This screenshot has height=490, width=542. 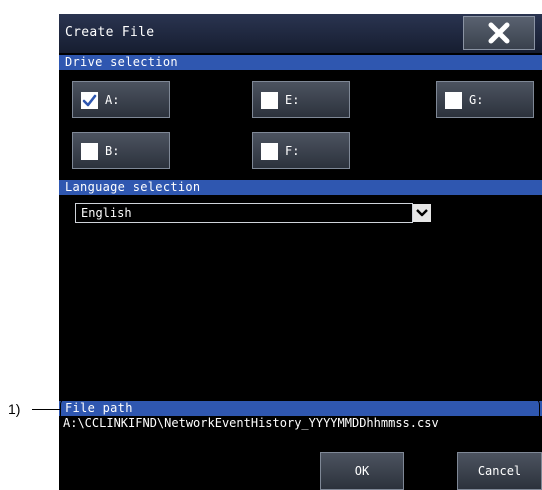 I want to click on title-bar: Create File, so click(x=300, y=33).